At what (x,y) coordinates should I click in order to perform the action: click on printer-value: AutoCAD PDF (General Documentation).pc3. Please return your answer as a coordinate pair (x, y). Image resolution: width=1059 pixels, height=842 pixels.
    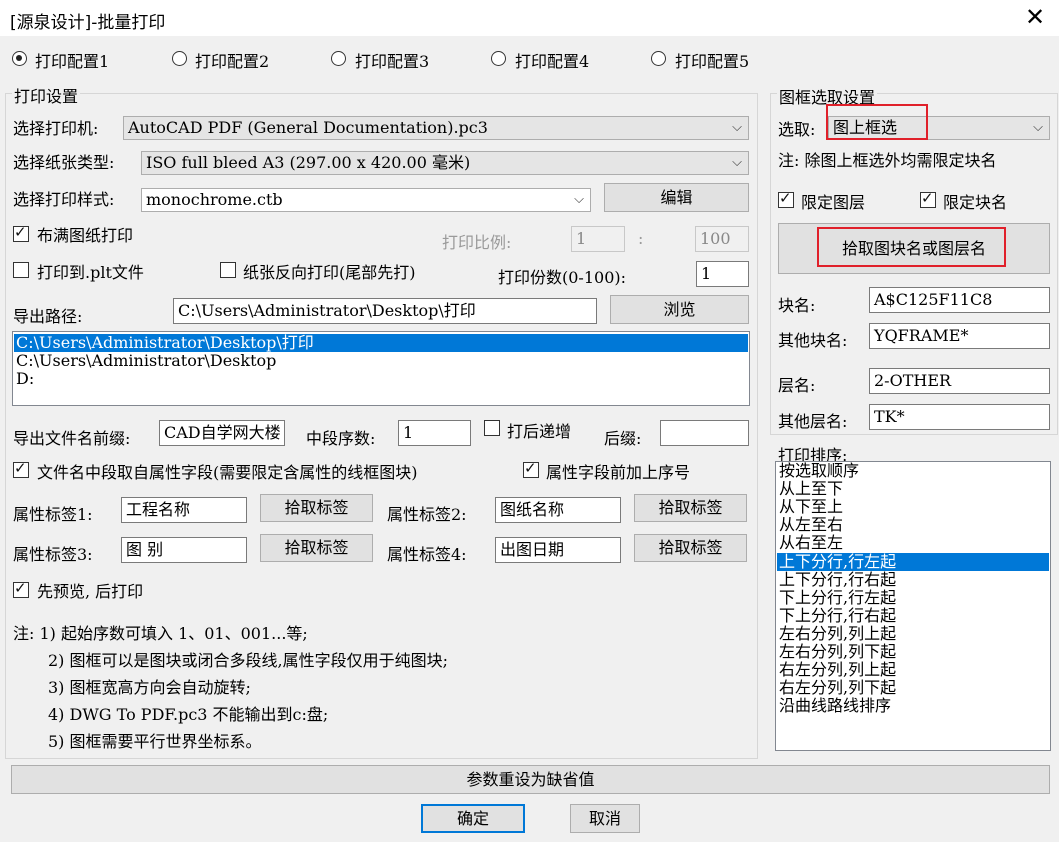
    Looking at the image, I should click on (308, 127).